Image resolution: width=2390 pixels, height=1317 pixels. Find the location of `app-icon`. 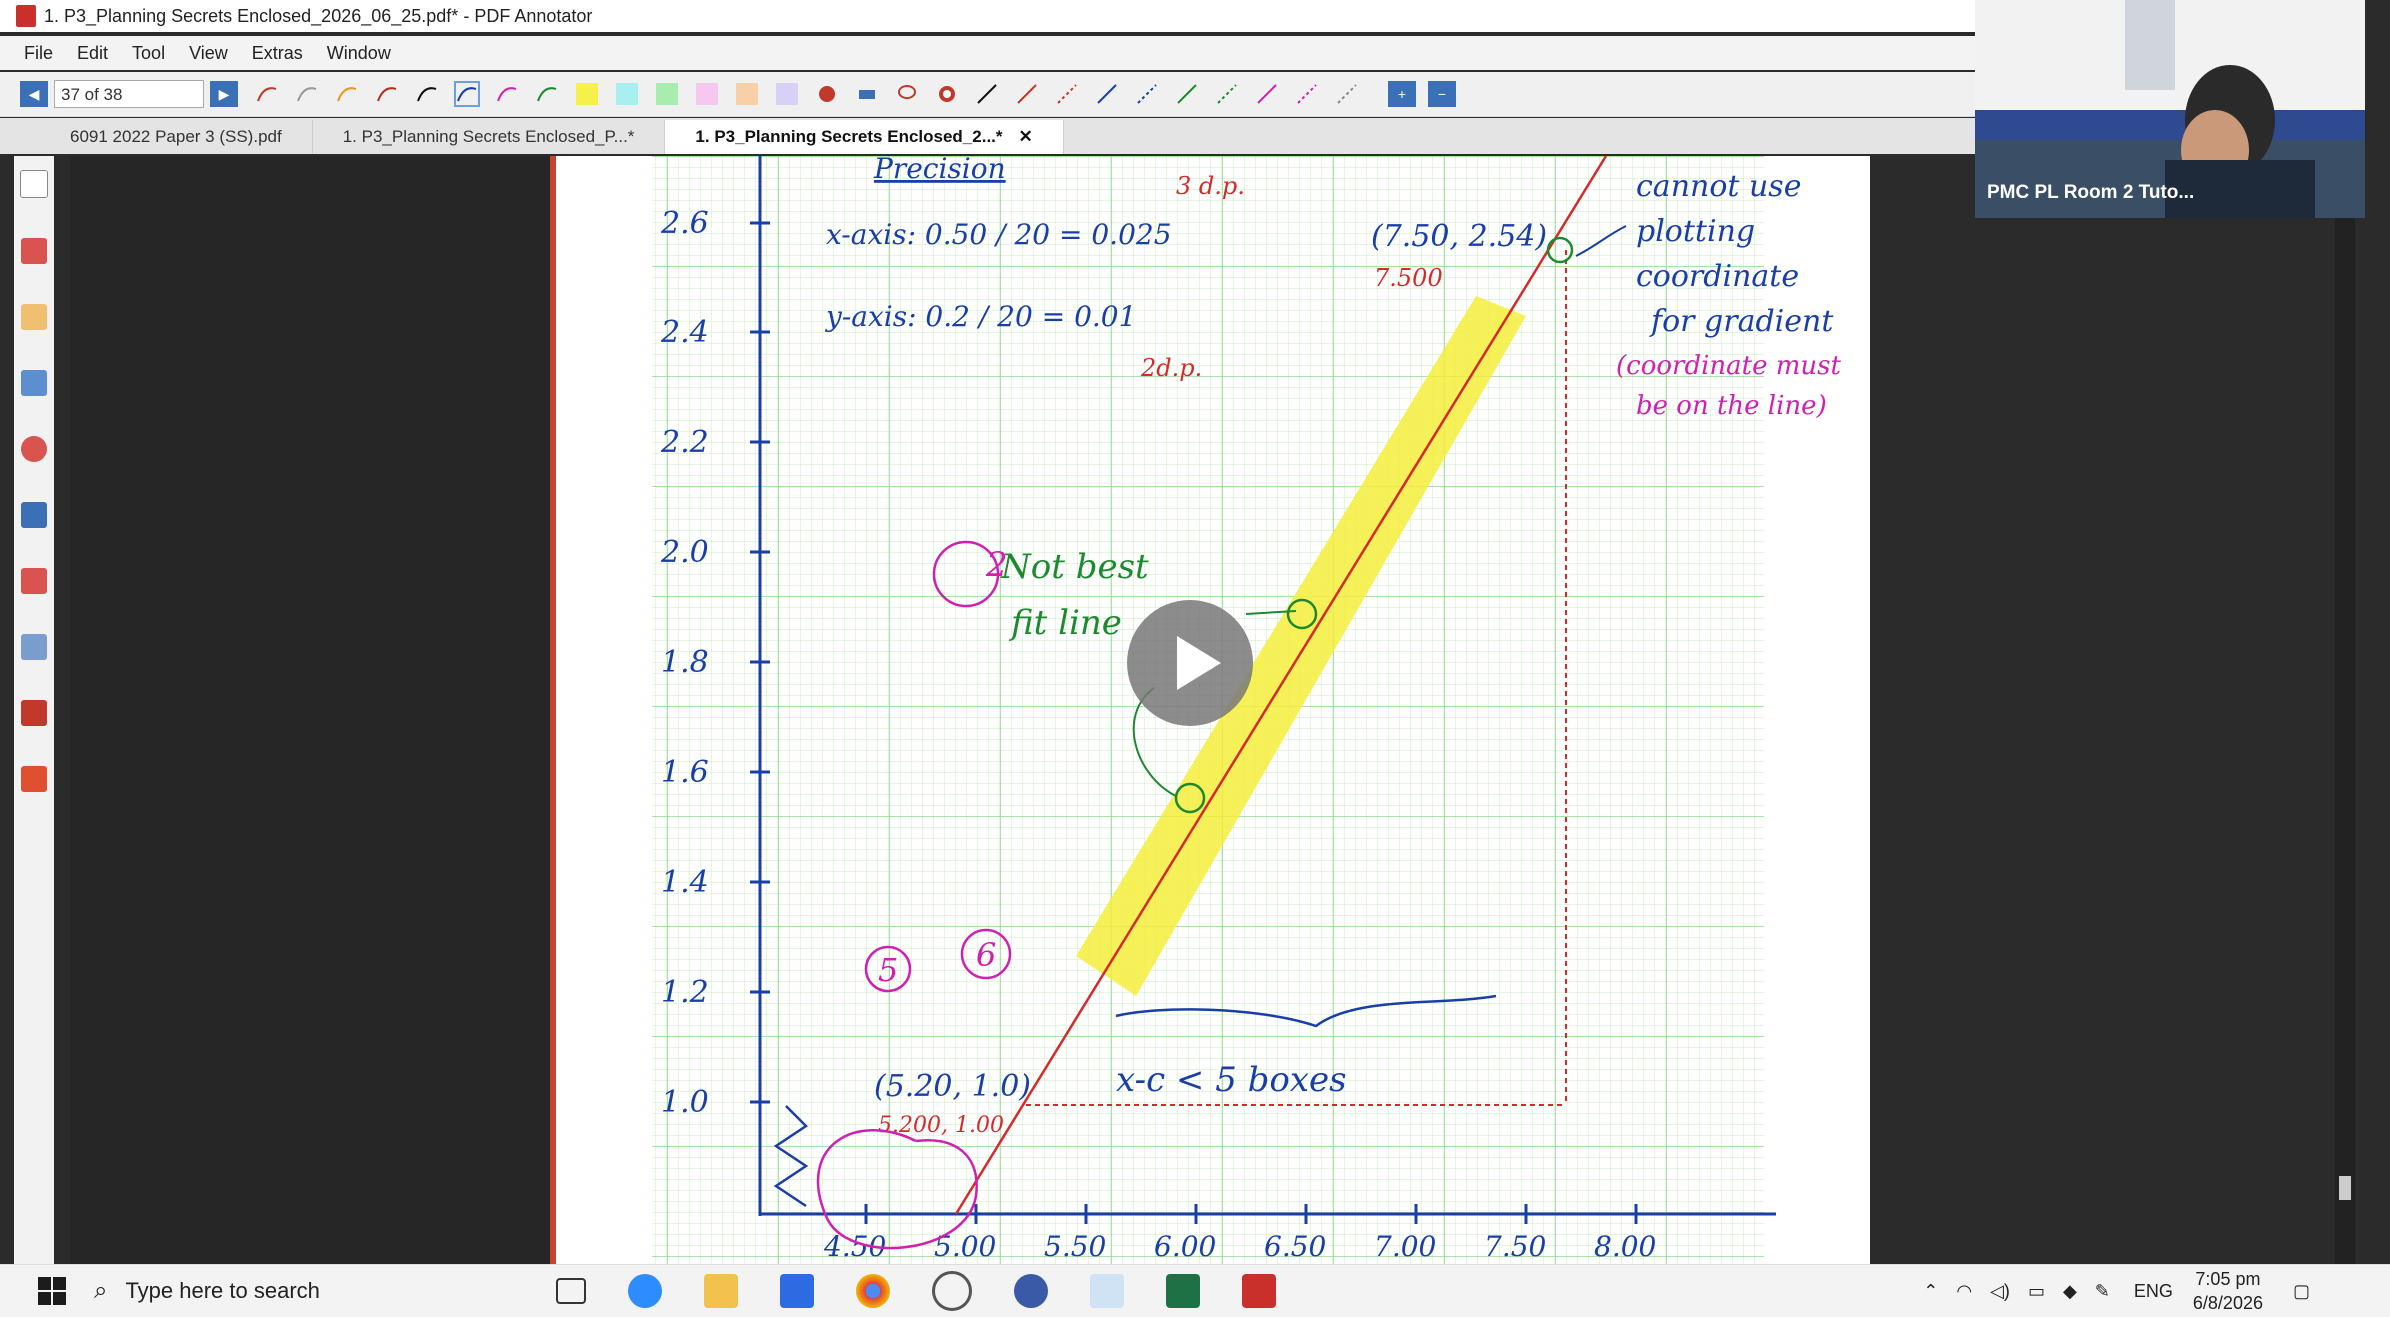

app-icon is located at coordinates (1031, 1291).